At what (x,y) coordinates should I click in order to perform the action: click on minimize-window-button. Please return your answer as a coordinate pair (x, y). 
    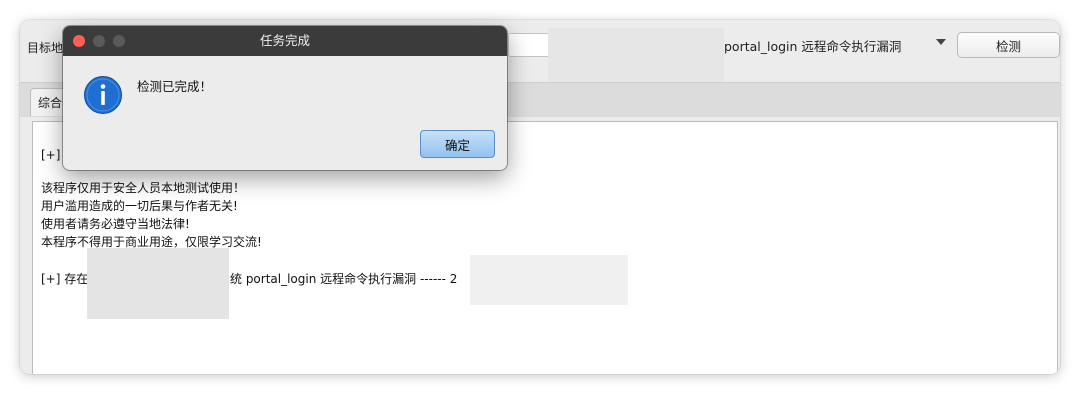
    Looking at the image, I should click on (99, 41).